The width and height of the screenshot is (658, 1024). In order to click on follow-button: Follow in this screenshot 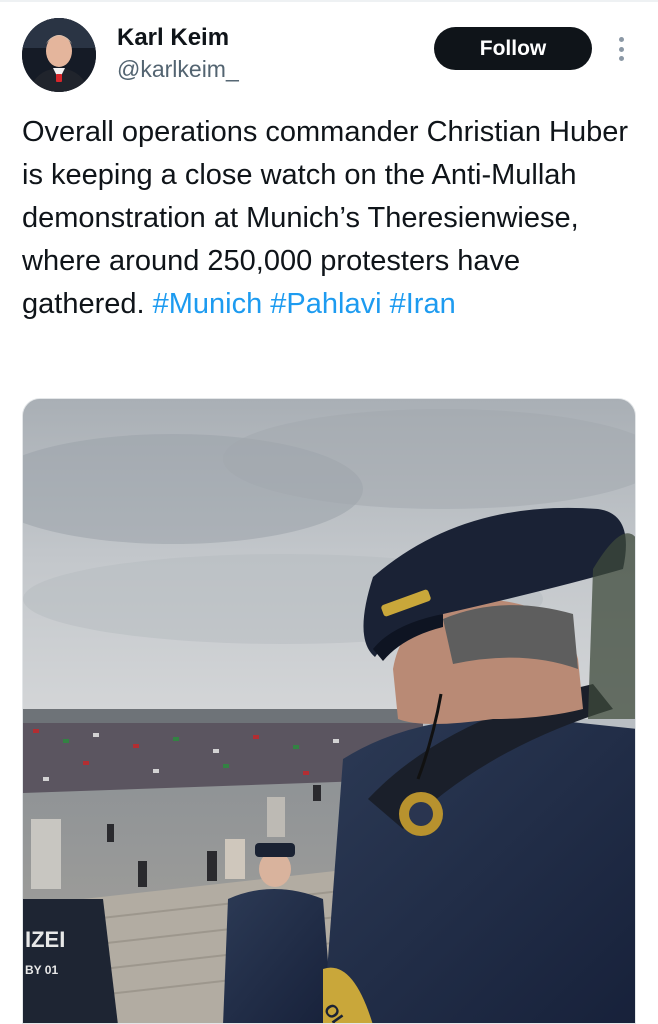, I will do `click(513, 48)`.